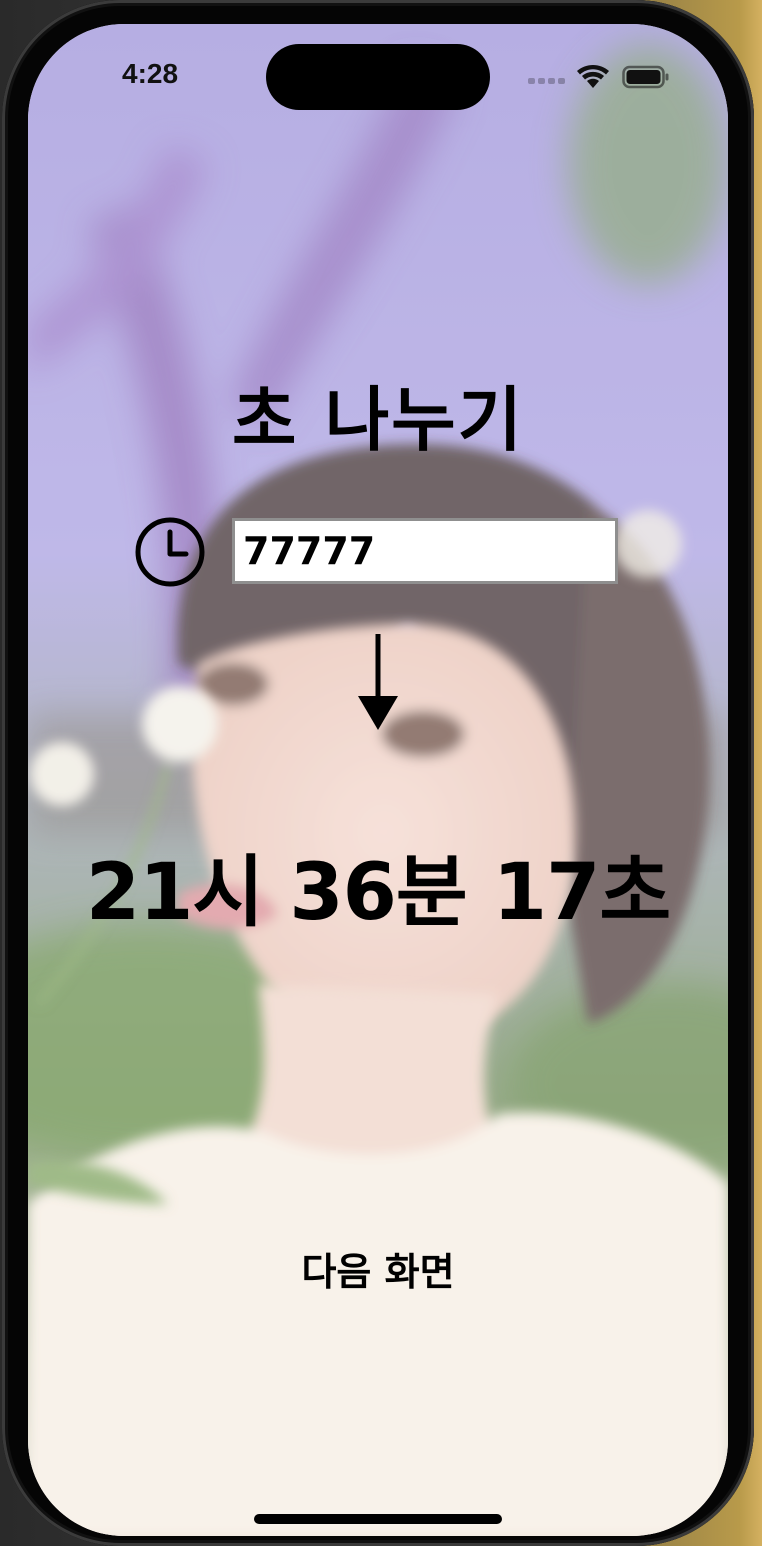 The width and height of the screenshot is (762, 1546). I want to click on dynamic-island, so click(378, 77).